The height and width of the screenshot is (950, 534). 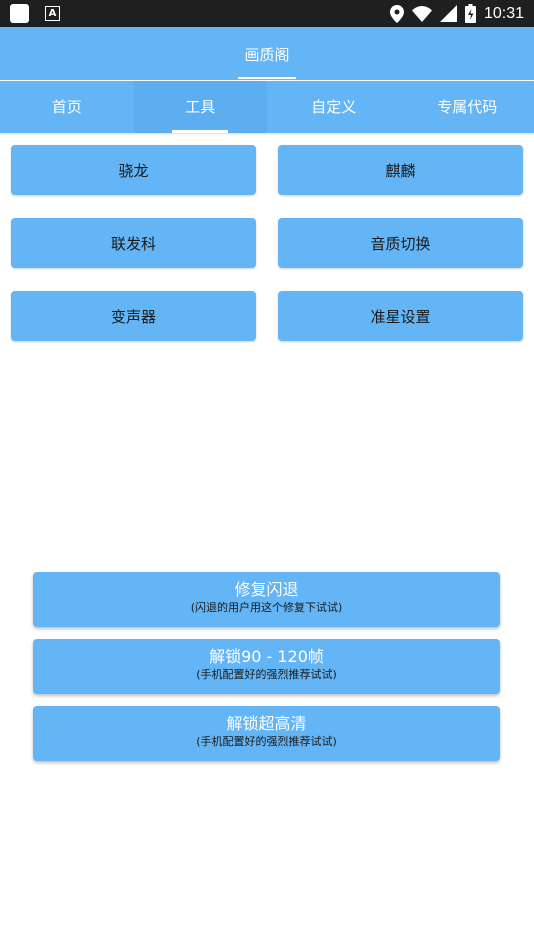 I want to click on tab-custom: 自定义, so click(x=334, y=107).